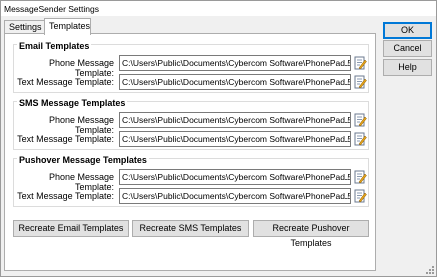 This screenshot has width=437, height=277. Describe the element at coordinates (83, 160) in the screenshot. I see `pushover-group-title: Pushover Message Templates` at that location.